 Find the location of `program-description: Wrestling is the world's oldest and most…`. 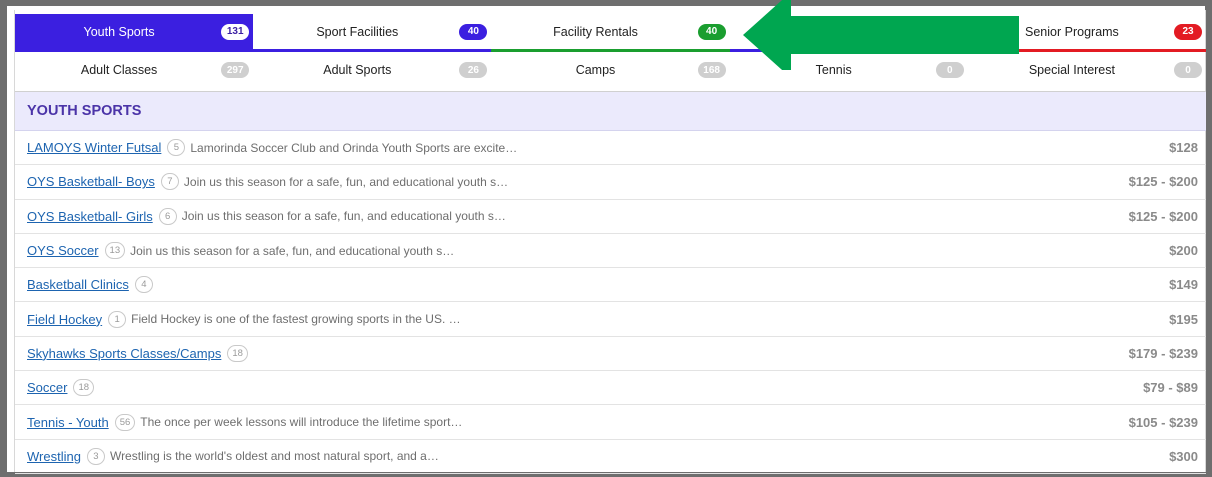

program-description: Wrestling is the world's oldest and most… is located at coordinates (274, 456).